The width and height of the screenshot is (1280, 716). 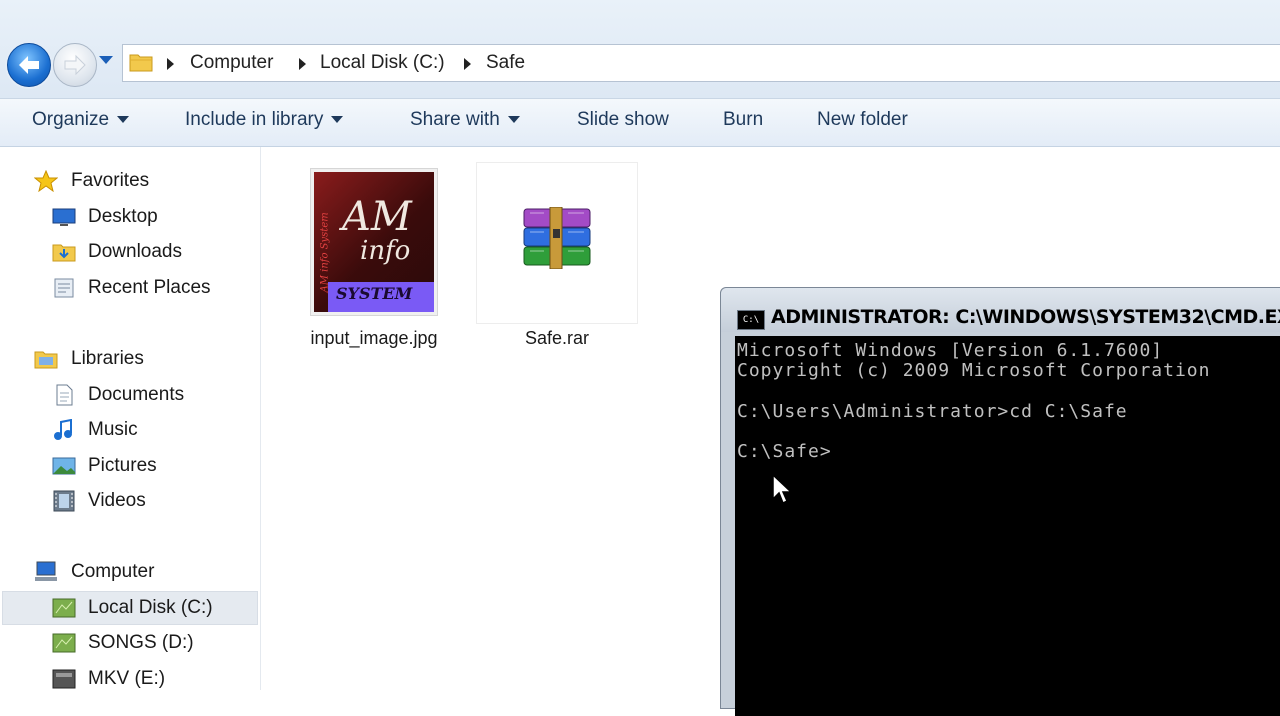 I want to click on nav-favorites: Favorites, so click(x=144, y=181).